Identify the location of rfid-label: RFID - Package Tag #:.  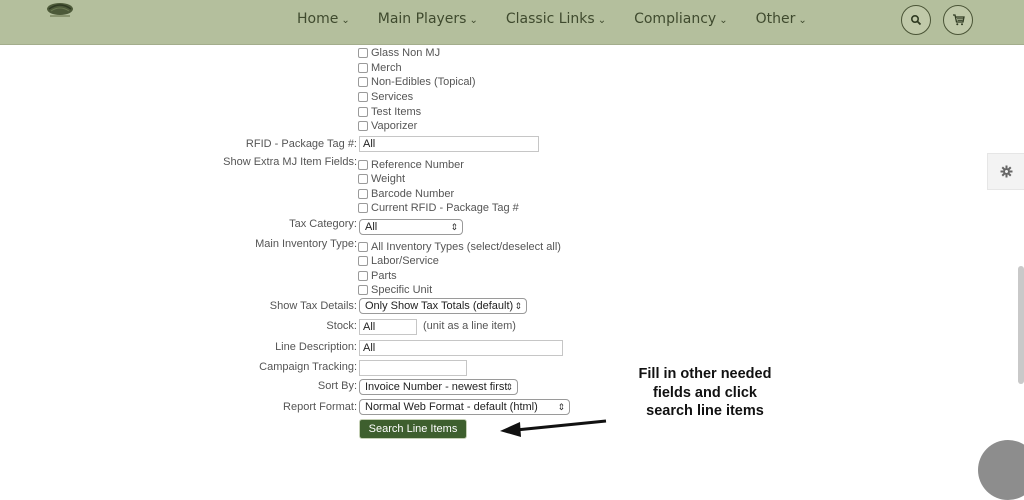
(301, 144).